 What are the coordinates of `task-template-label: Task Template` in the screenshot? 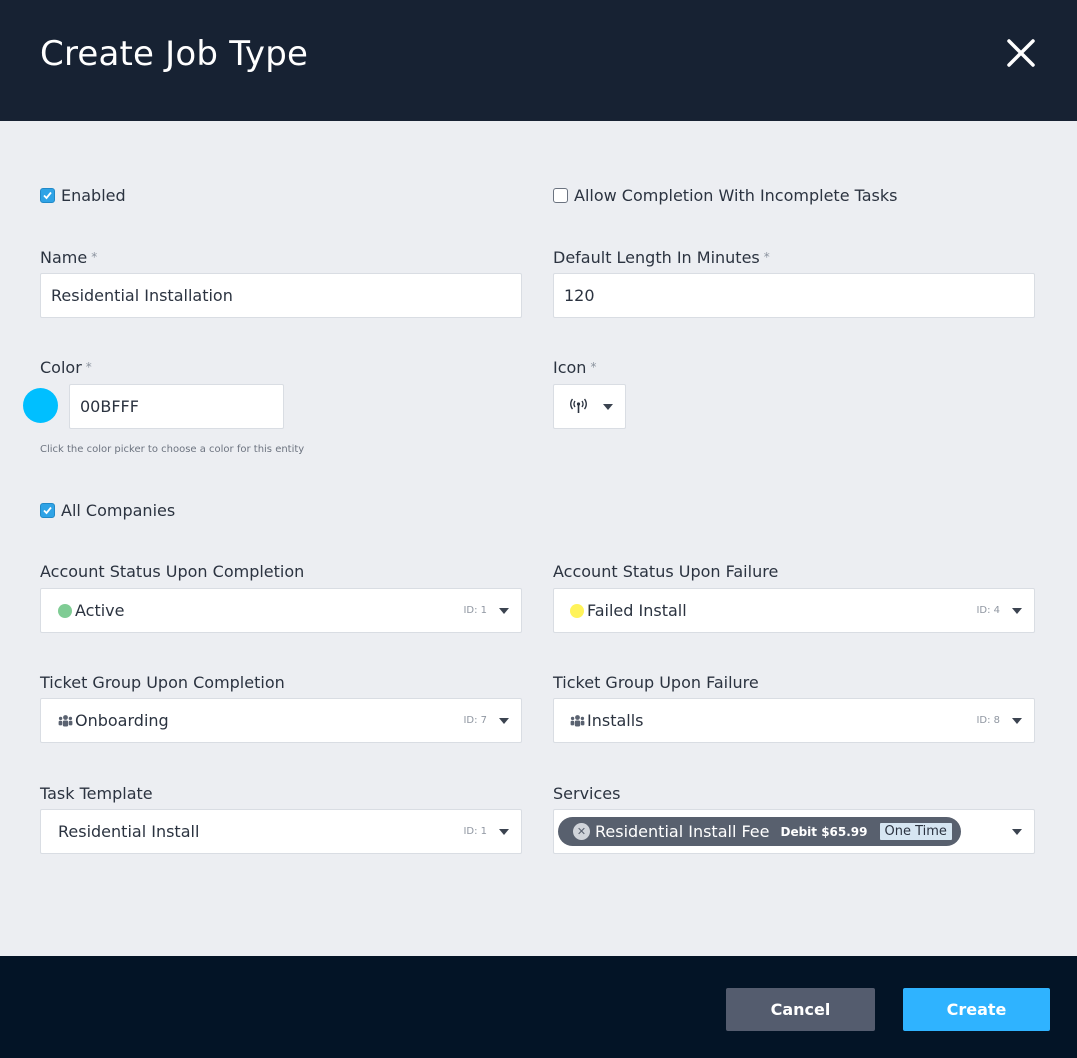 It's located at (96, 793).